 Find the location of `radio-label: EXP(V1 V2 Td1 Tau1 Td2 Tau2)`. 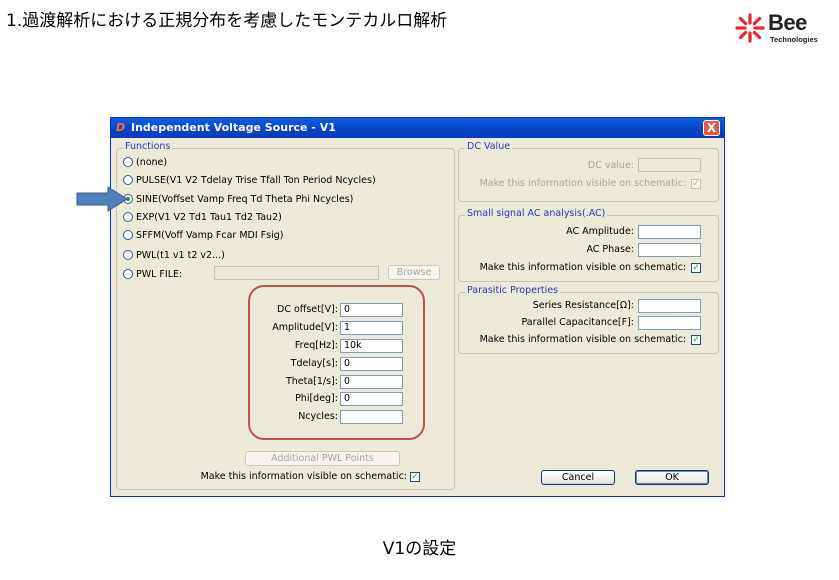

radio-label: EXP(V1 V2 Td1 Tau1 Td2 Tau2) is located at coordinates (209, 217).